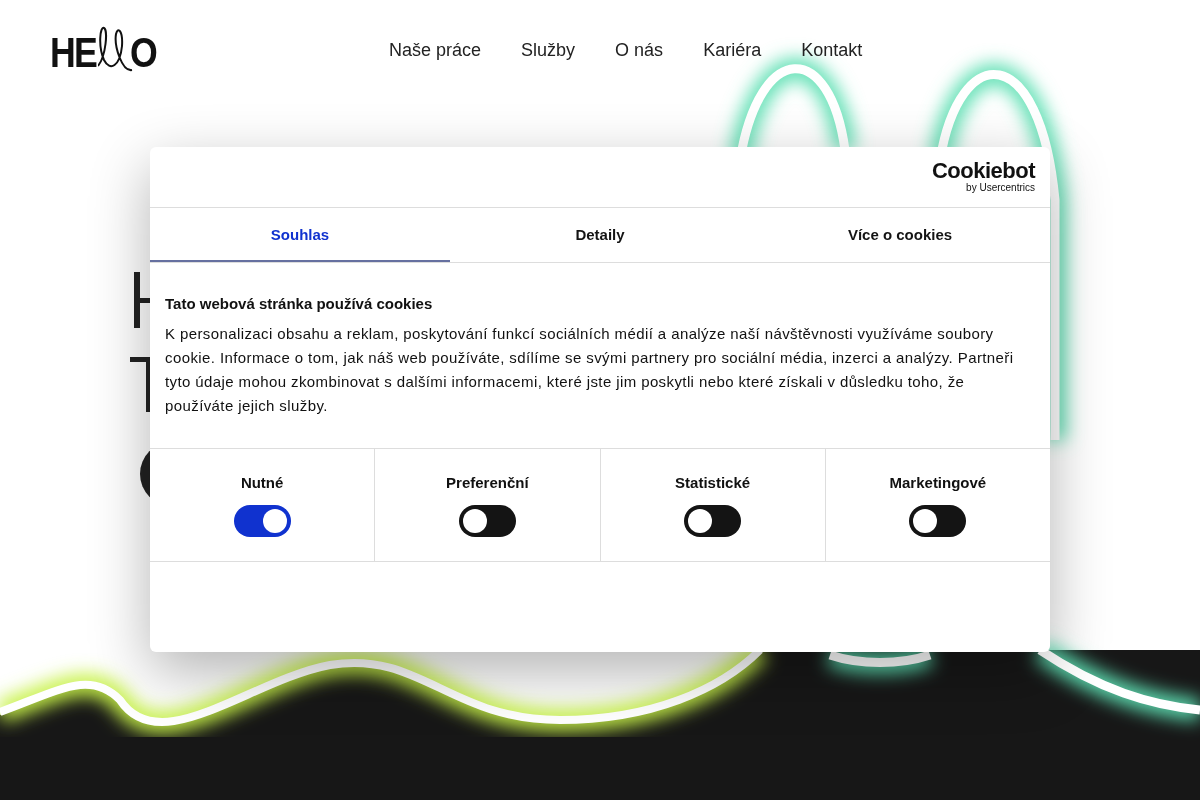 The width and height of the screenshot is (1200, 800). What do you see at coordinates (262, 482) in the screenshot?
I see `category-label: Nutné` at bounding box center [262, 482].